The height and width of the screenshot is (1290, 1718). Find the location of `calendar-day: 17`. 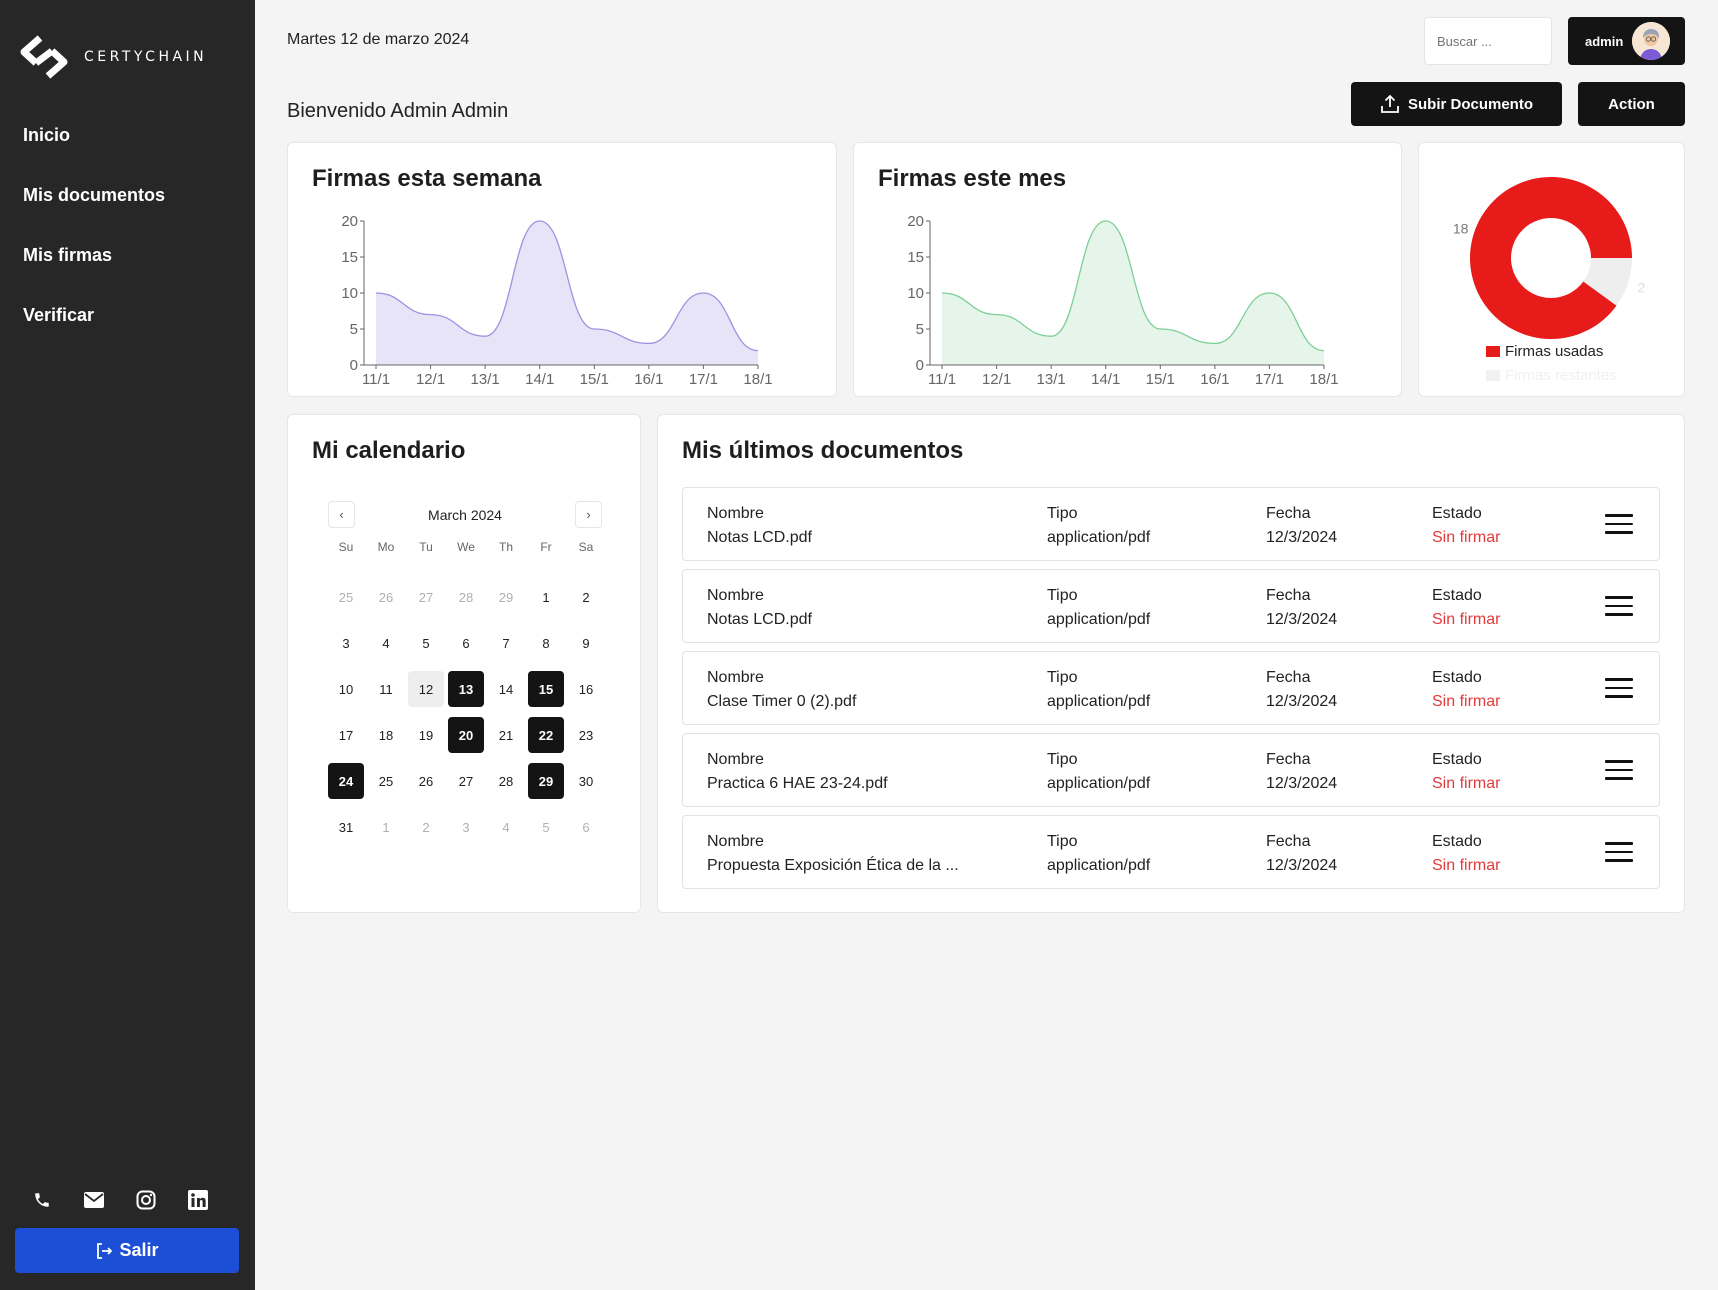

calendar-day: 17 is located at coordinates (346, 735).